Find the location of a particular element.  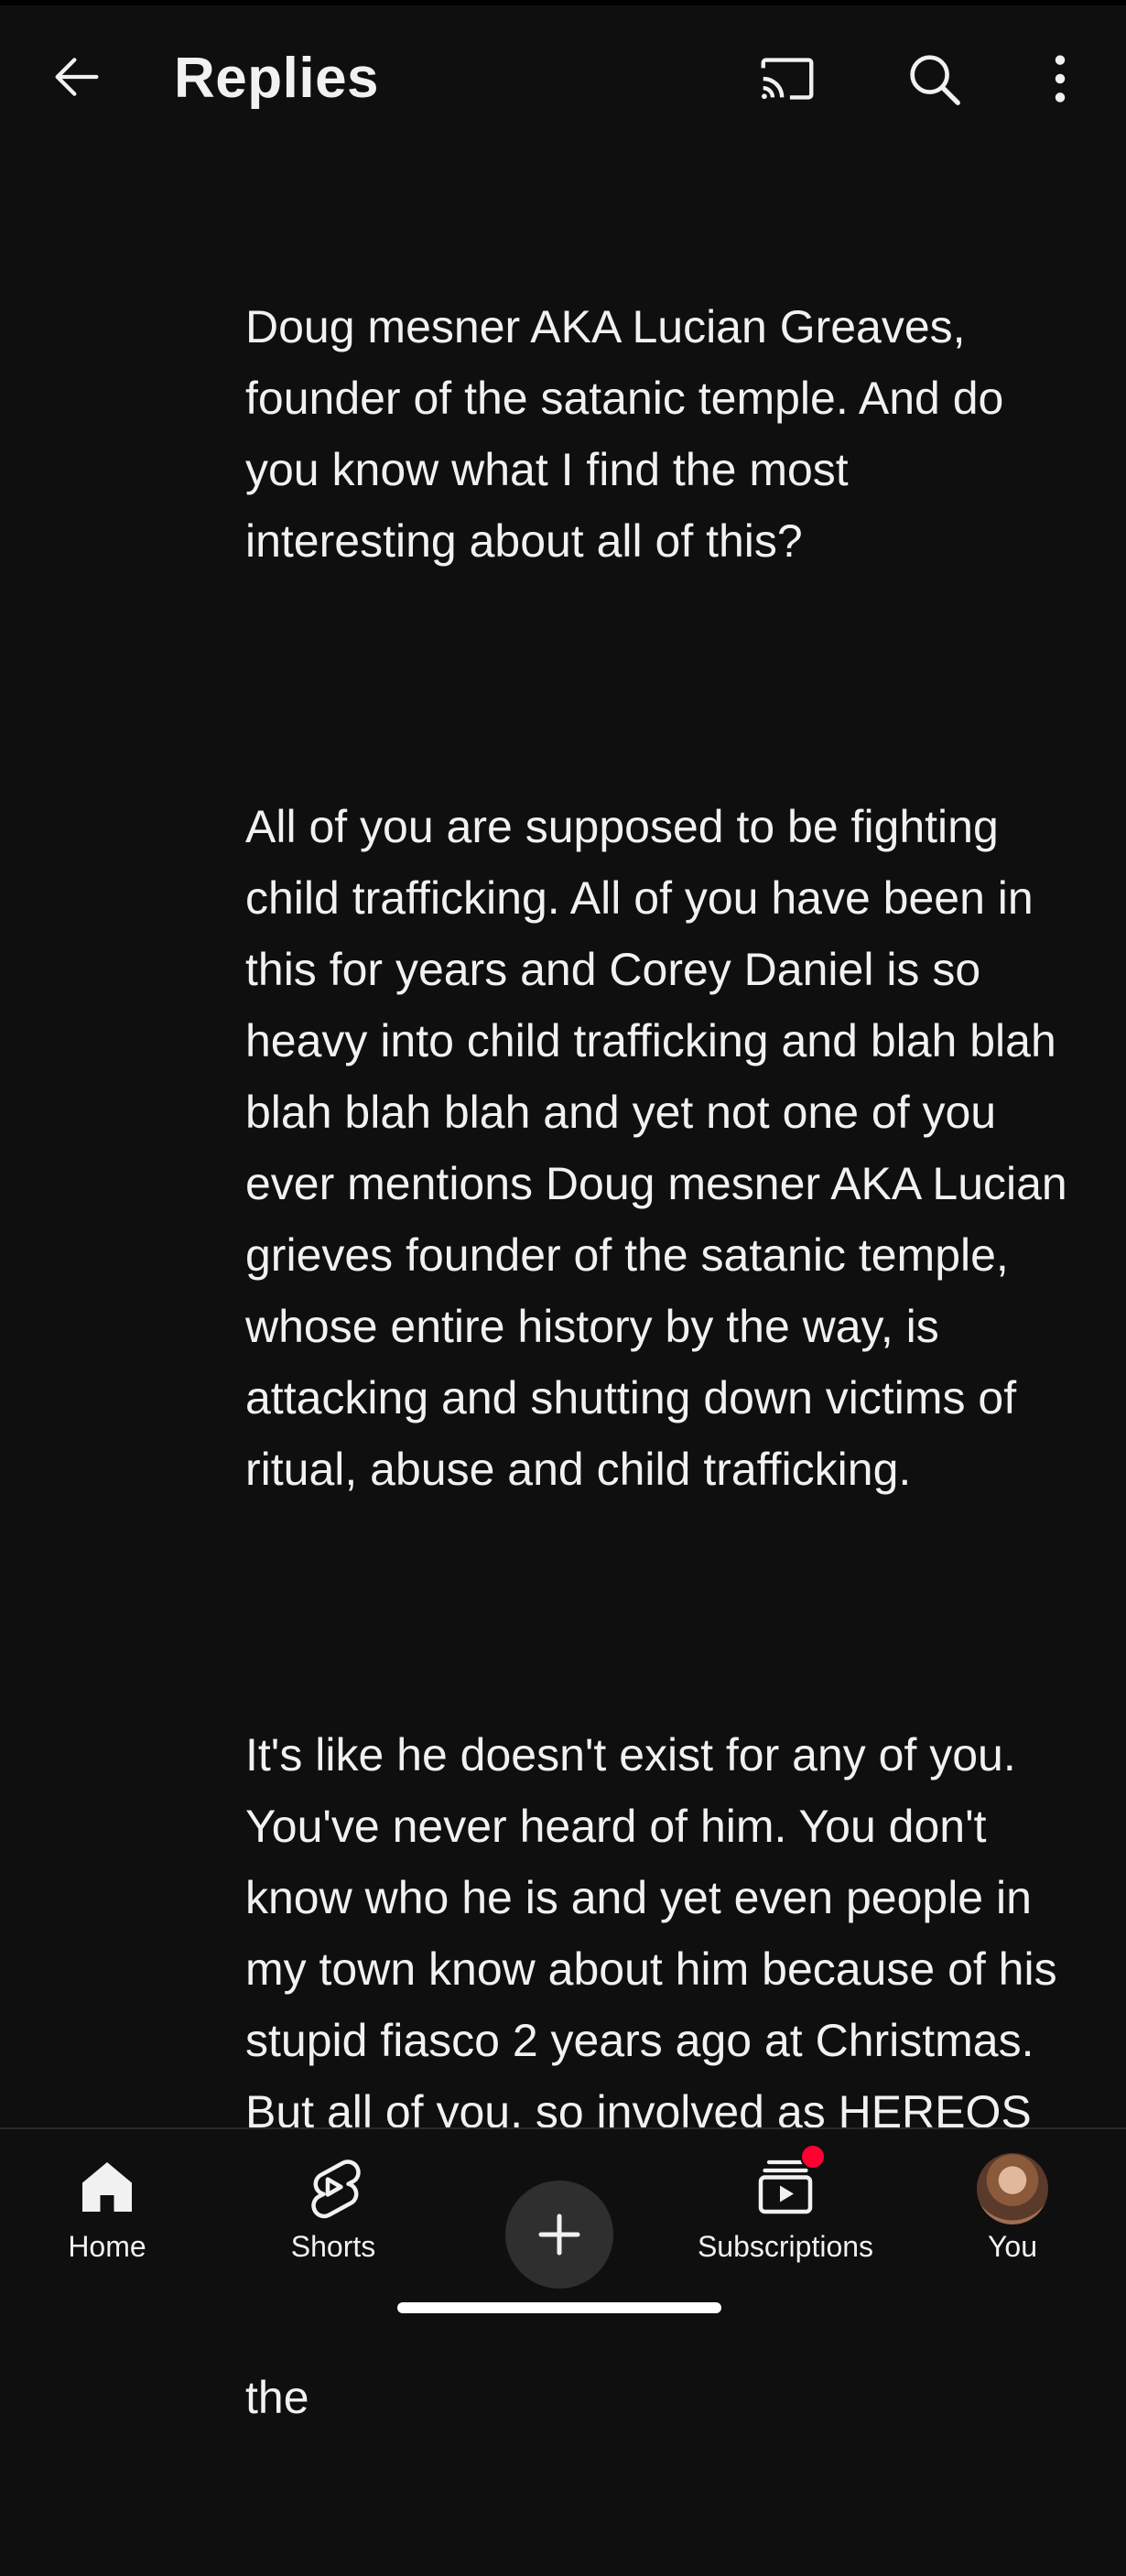

nav-shorts: Shorts is located at coordinates (333, 2216).